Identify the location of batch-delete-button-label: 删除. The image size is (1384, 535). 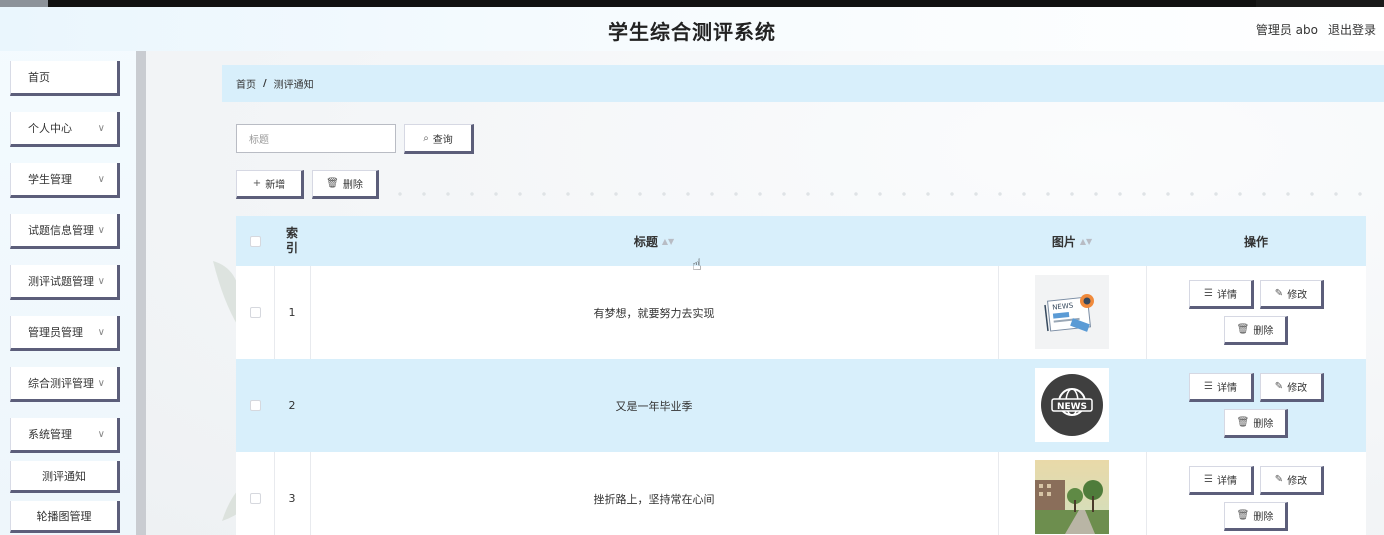
(352, 185).